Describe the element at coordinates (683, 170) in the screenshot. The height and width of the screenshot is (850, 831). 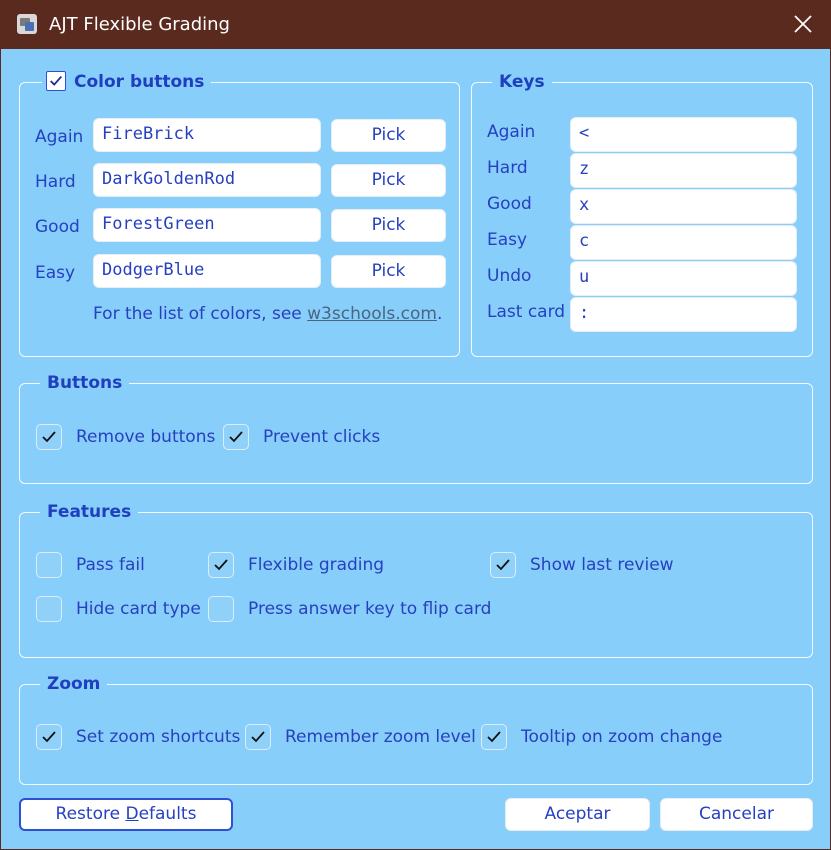
I see `key-field-hard: z` at that location.